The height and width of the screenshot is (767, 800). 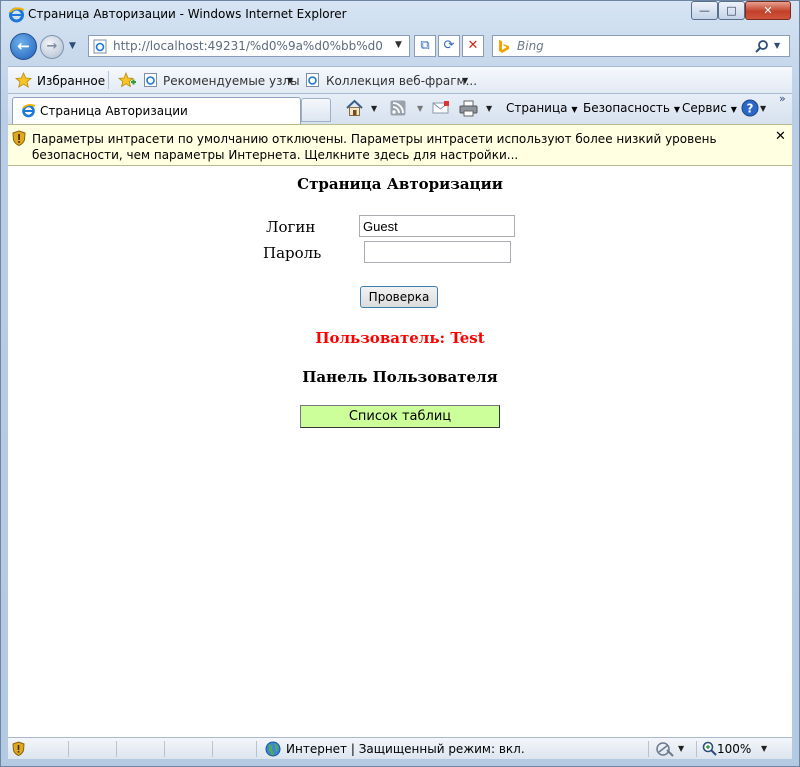 What do you see at coordinates (537, 108) in the screenshot?
I see `page-menu-label: Страница` at bounding box center [537, 108].